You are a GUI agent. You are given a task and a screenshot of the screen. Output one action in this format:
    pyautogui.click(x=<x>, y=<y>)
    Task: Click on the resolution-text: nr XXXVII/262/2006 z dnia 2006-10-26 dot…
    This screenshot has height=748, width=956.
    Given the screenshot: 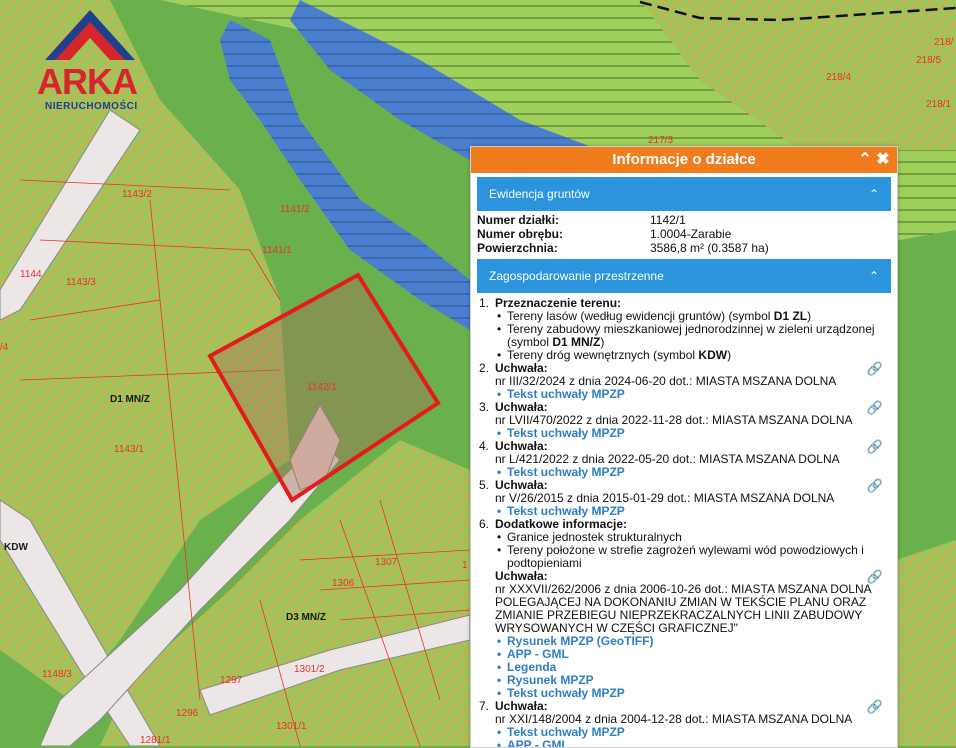 What is the action you would take?
    pyautogui.click(x=683, y=608)
    